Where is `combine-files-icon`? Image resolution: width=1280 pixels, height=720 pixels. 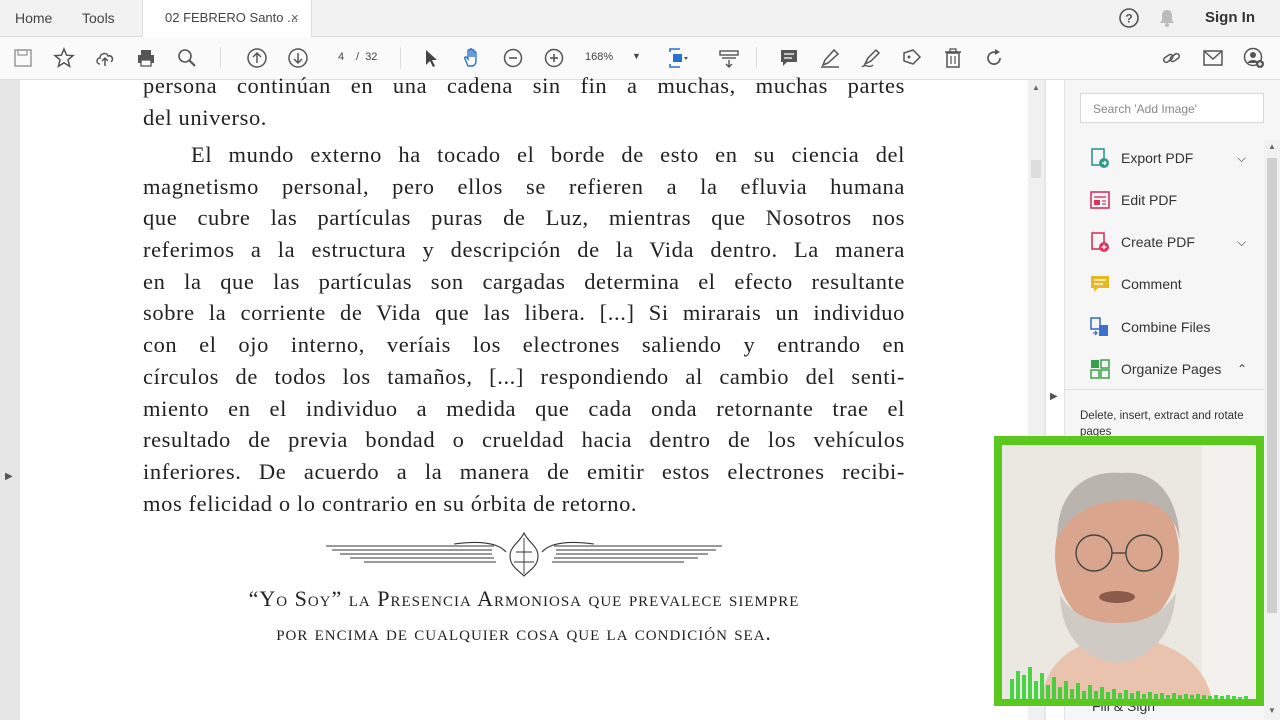
combine-files-icon is located at coordinates (1099, 326).